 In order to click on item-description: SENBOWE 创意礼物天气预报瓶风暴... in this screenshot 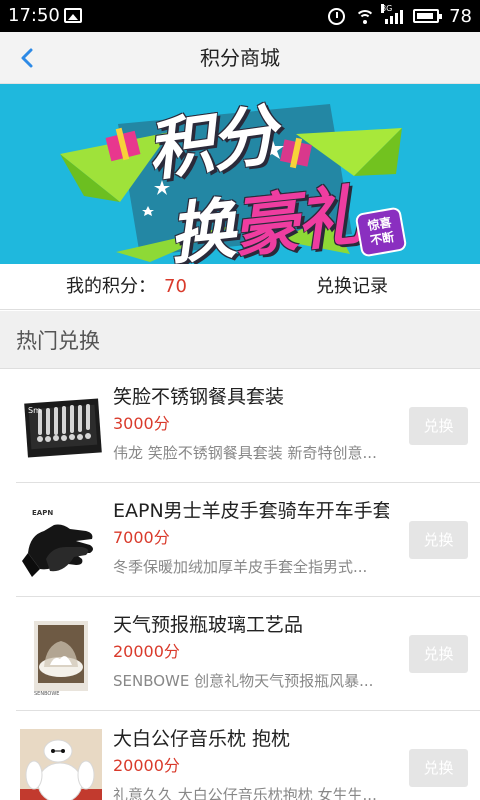, I will do `click(243, 681)`.